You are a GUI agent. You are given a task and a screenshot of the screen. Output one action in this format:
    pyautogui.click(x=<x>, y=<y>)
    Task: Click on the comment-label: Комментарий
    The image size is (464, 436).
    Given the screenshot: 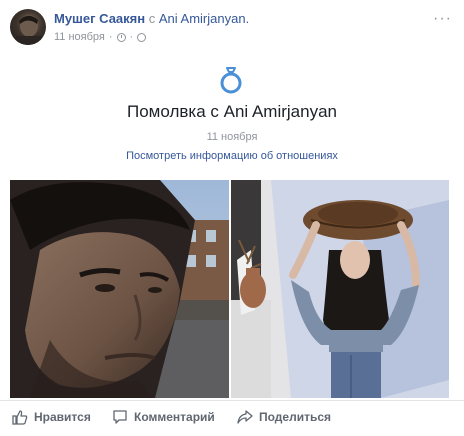 What is the action you would take?
    pyautogui.click(x=174, y=417)
    